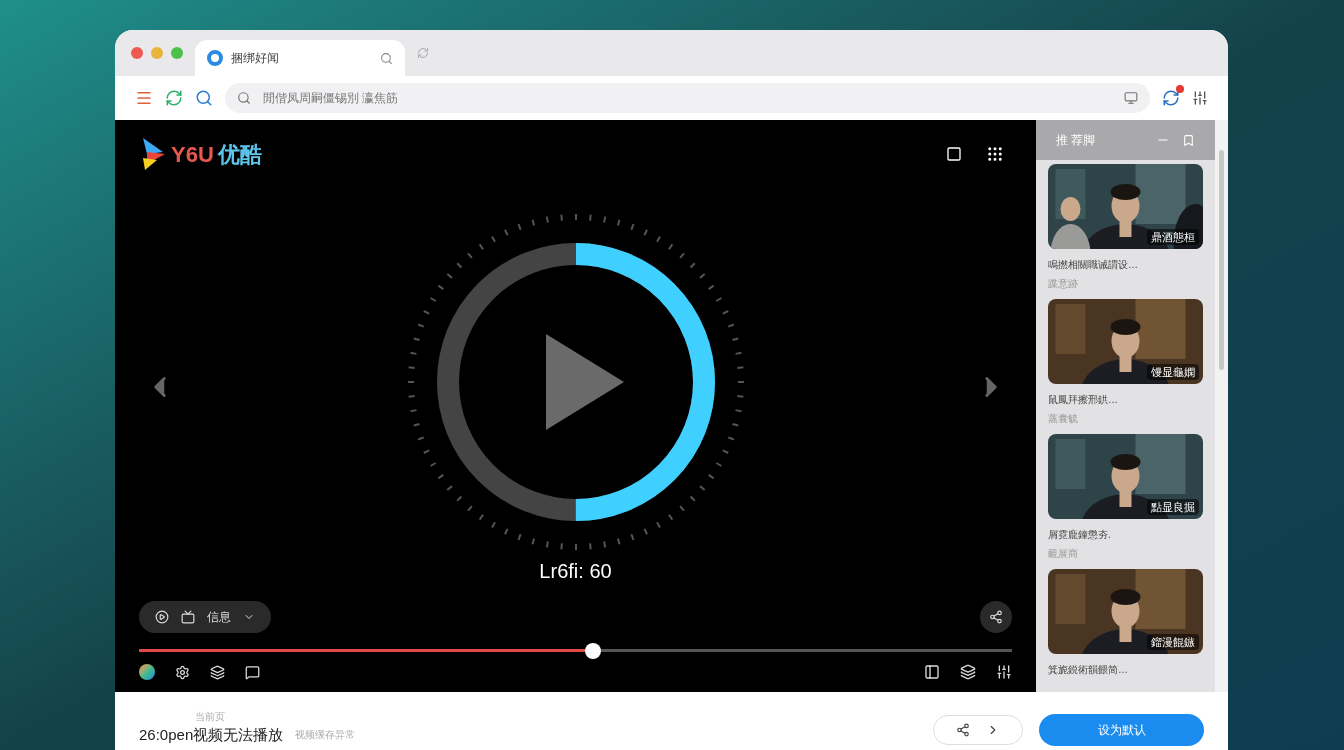 The height and width of the screenshot is (750, 1344). I want to click on video-card: 馒显龜嫻 鼠鳳拜擦邢鉷… 蒸囊毓, so click(1125, 362).